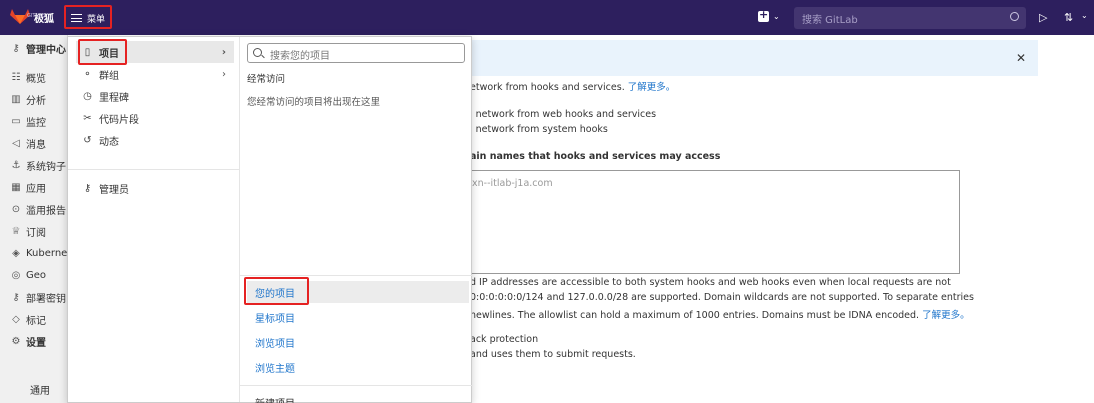  What do you see at coordinates (16, 99) in the screenshot?
I see `analytics-icon: ▥` at bounding box center [16, 99].